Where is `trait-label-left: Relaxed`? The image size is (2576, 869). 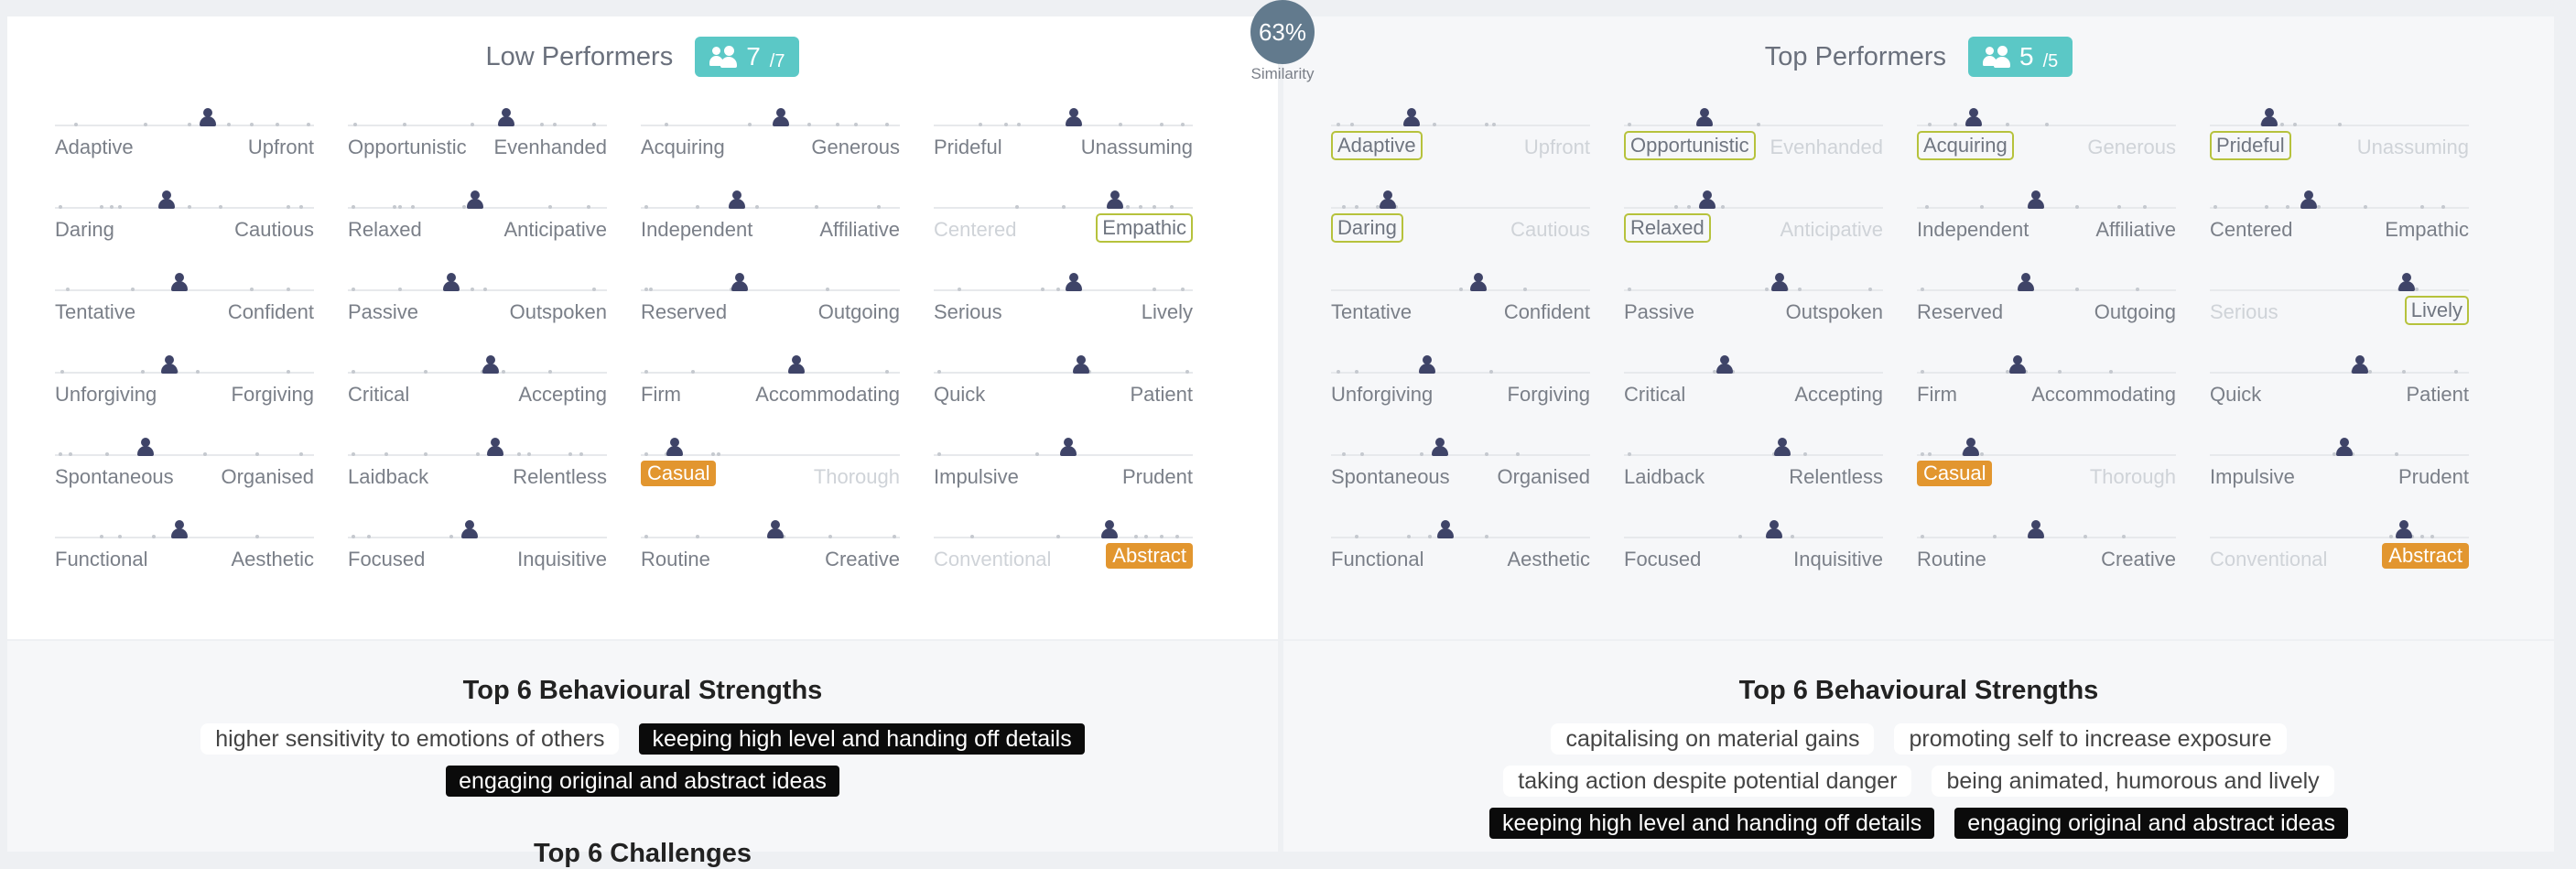
trait-label-left: Relaxed is located at coordinates (1668, 228).